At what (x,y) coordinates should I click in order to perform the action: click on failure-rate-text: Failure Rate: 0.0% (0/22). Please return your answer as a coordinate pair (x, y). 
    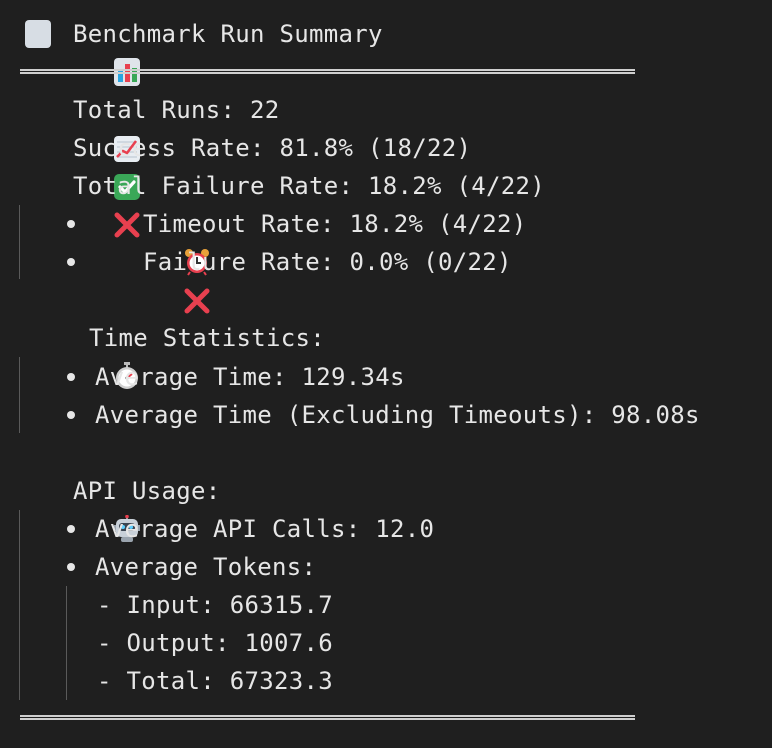
    Looking at the image, I should click on (327, 262).